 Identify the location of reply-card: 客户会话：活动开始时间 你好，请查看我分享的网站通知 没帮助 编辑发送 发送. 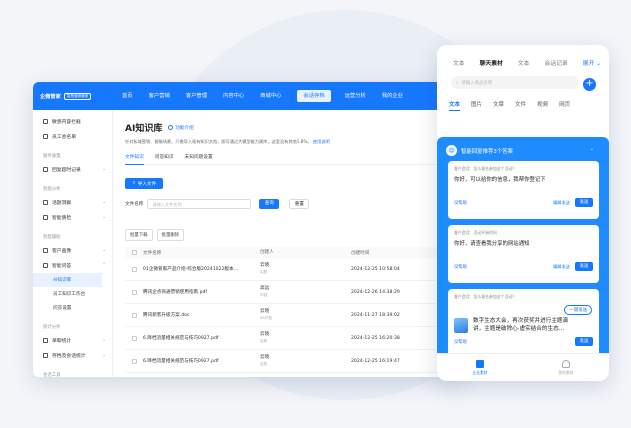
(523, 254).